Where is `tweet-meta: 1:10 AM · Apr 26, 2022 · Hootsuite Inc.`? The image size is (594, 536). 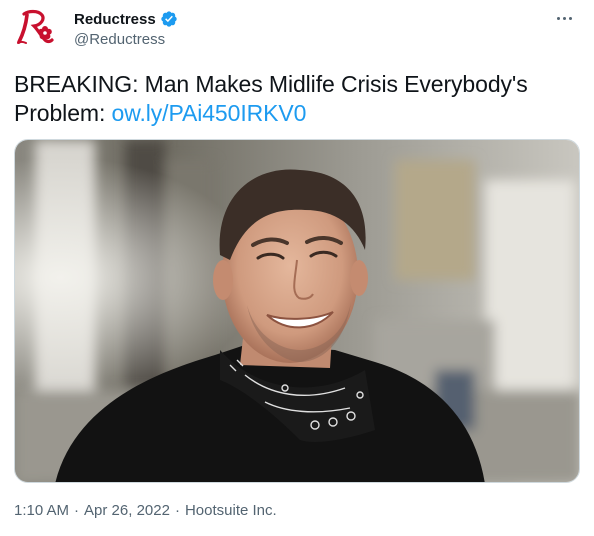
tweet-meta: 1:10 AM · Apr 26, 2022 · Hootsuite Inc. is located at coordinates (145, 510).